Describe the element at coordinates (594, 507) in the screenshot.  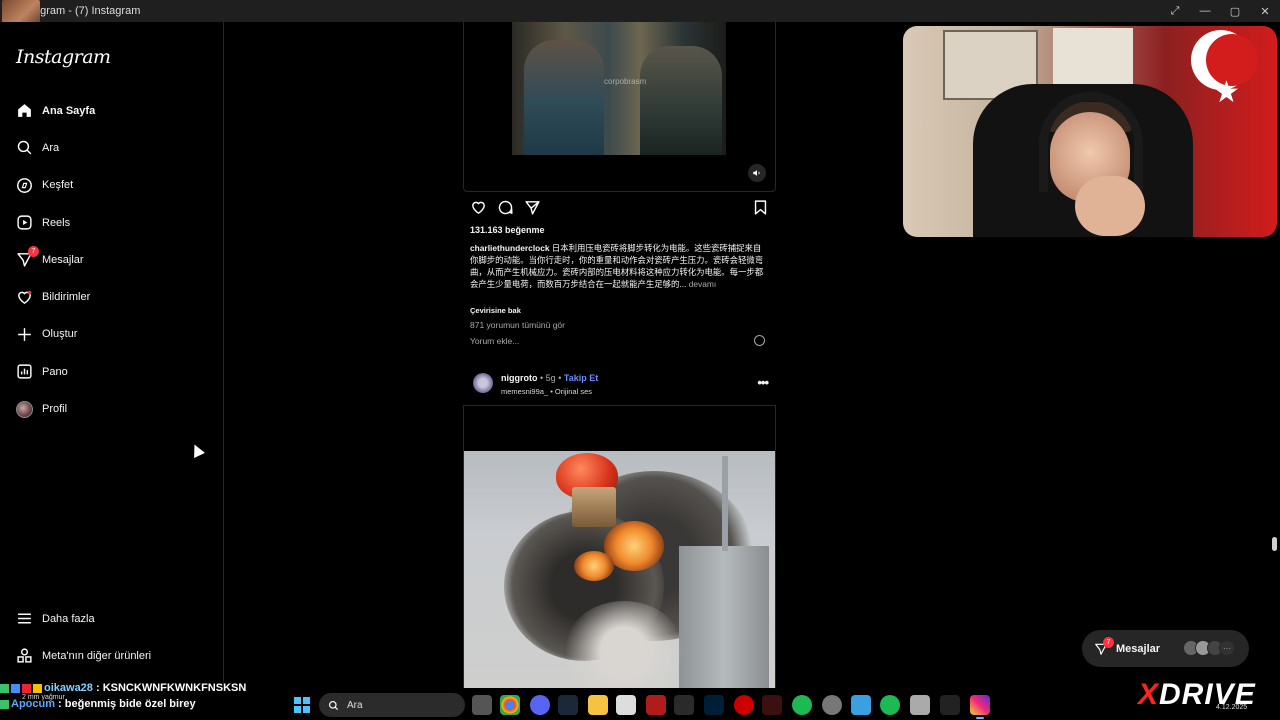
I see `basket-shape` at that location.